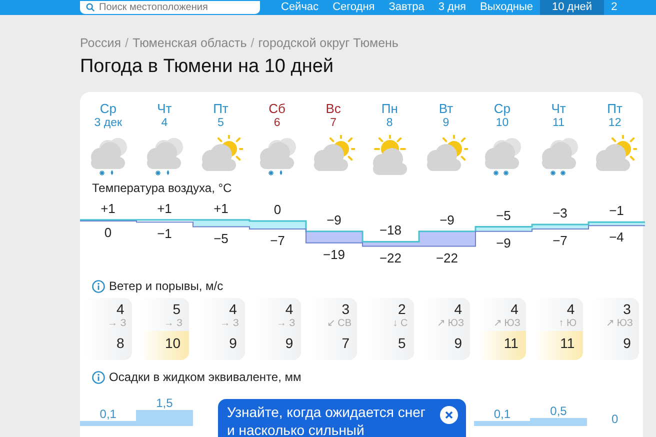  Describe the element at coordinates (568, 324) in the screenshot. I see `wind-direction: ↑ Ю` at that location.